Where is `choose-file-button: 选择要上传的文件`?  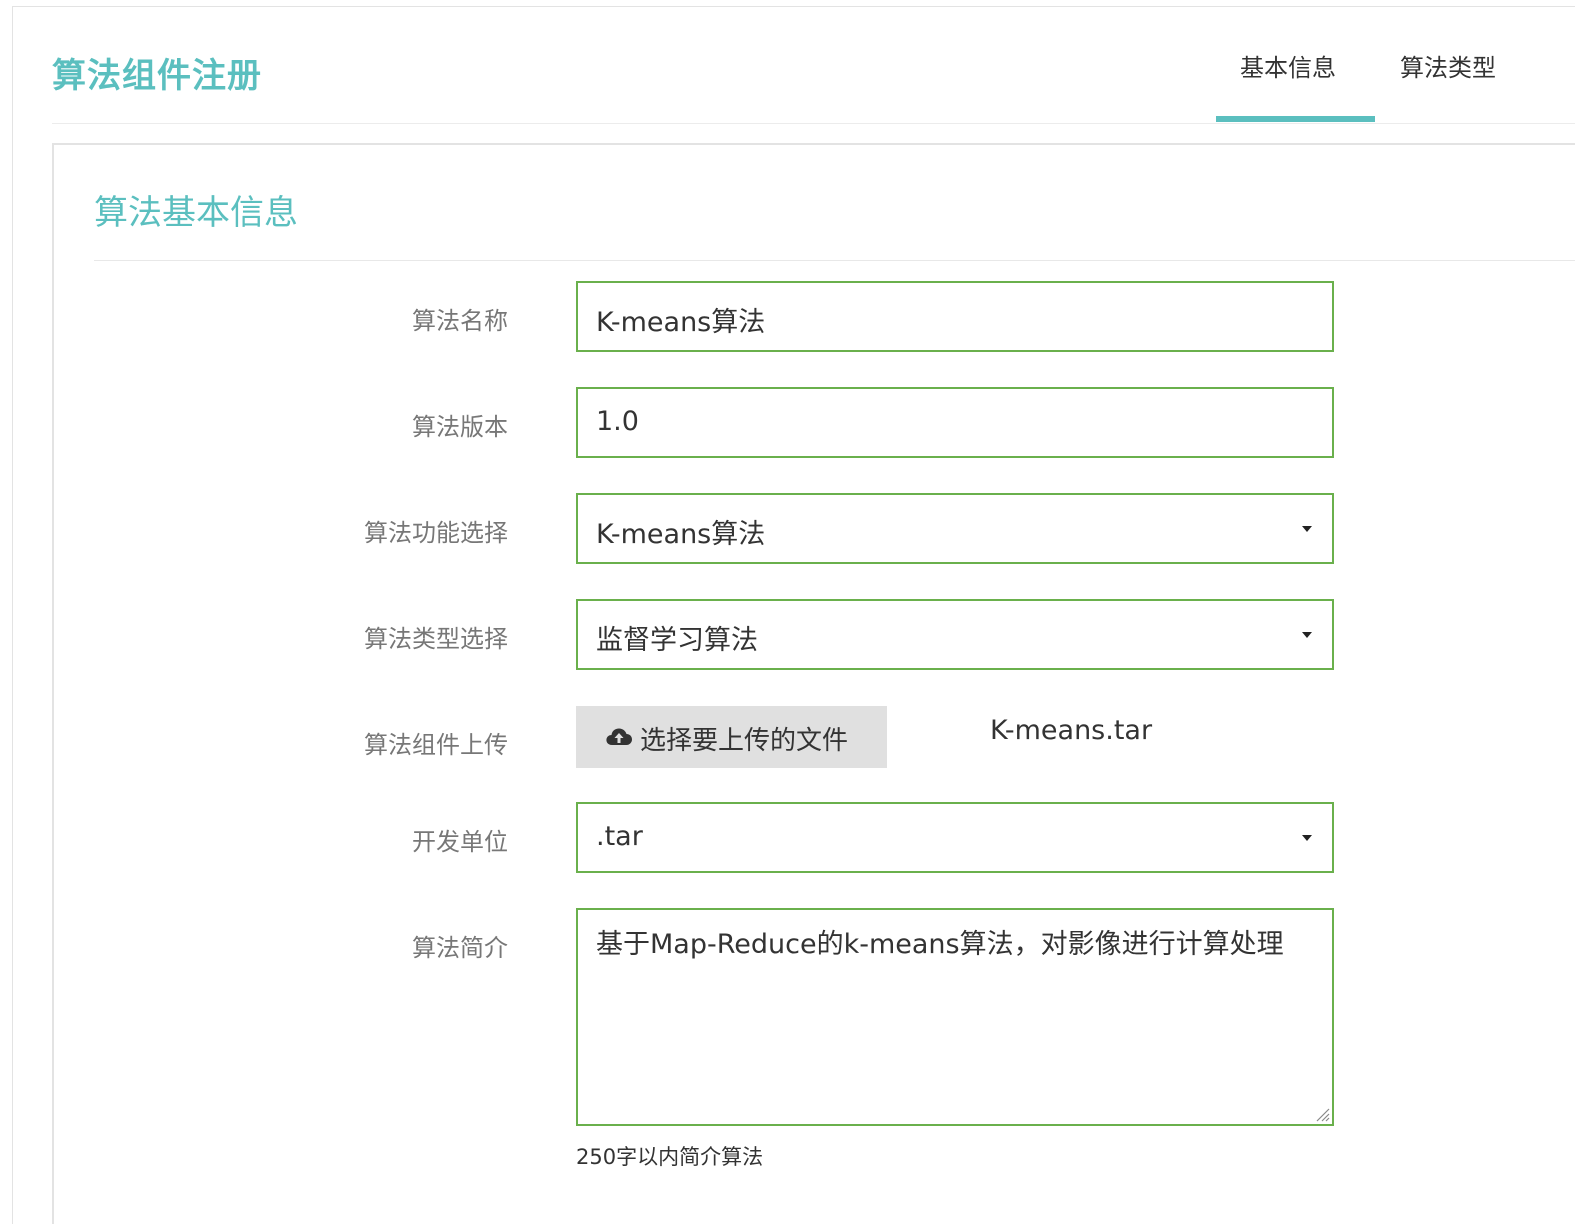
choose-file-button: 选择要上传的文件 is located at coordinates (731, 737).